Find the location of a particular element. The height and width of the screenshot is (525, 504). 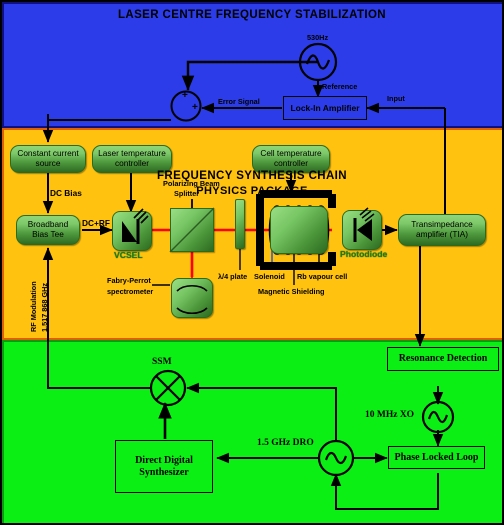

ssm-label: SSM is located at coordinates (162, 362).